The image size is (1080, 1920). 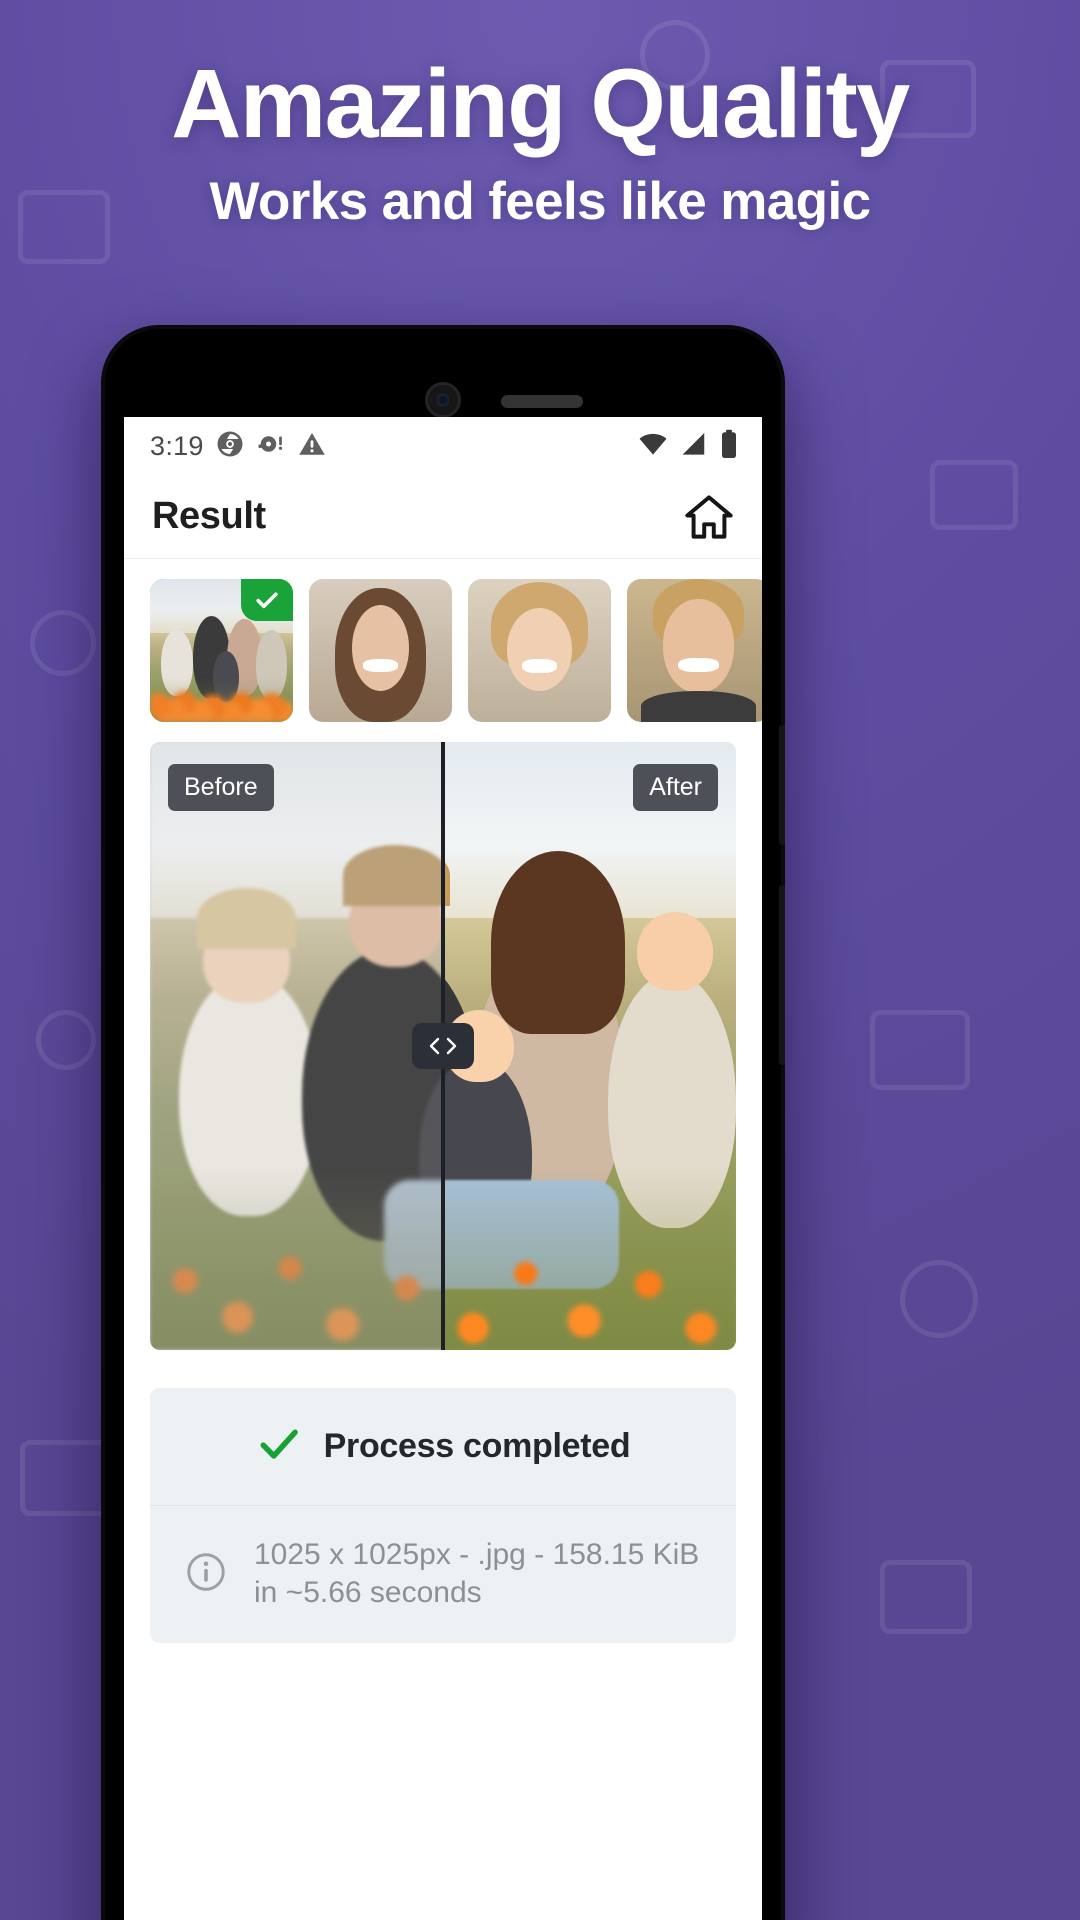 I want to click on process-status-row: Process completed, so click(x=443, y=1447).